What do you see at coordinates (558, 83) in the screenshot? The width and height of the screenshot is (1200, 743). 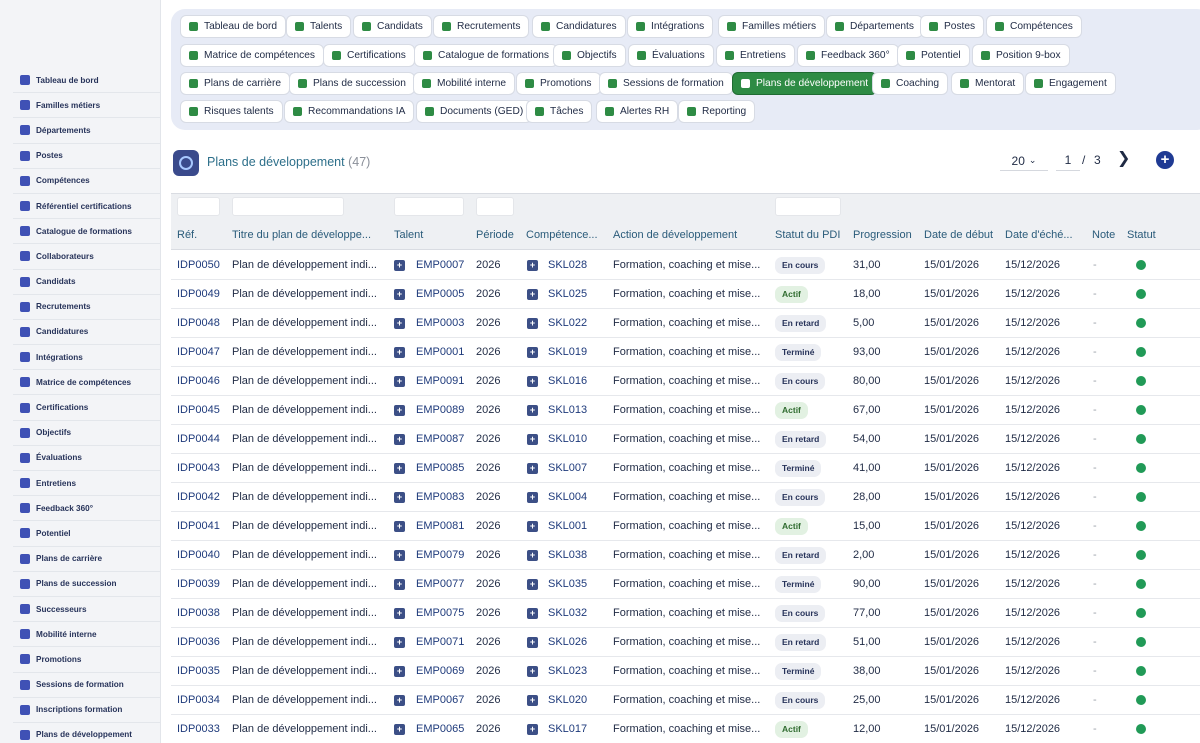 I see `nav-chip: Promotions` at bounding box center [558, 83].